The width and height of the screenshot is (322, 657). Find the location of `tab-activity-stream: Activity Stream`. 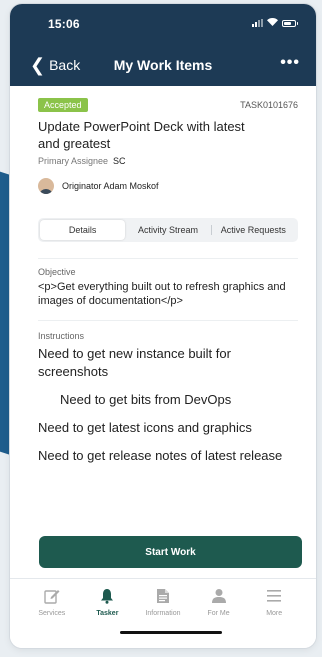

tab-activity-stream: Activity Stream is located at coordinates (167, 230).